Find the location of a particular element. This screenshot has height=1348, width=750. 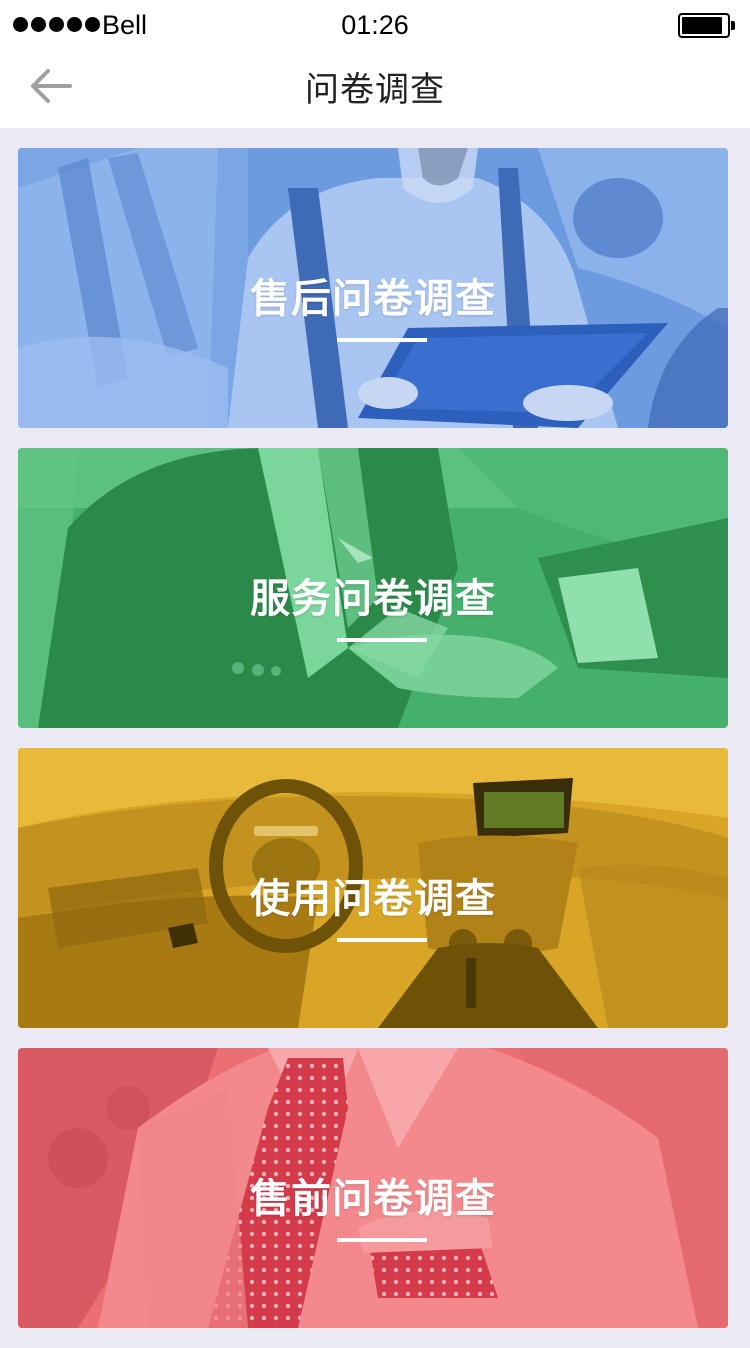

card-title: 服务问卷调查 is located at coordinates (373, 599).